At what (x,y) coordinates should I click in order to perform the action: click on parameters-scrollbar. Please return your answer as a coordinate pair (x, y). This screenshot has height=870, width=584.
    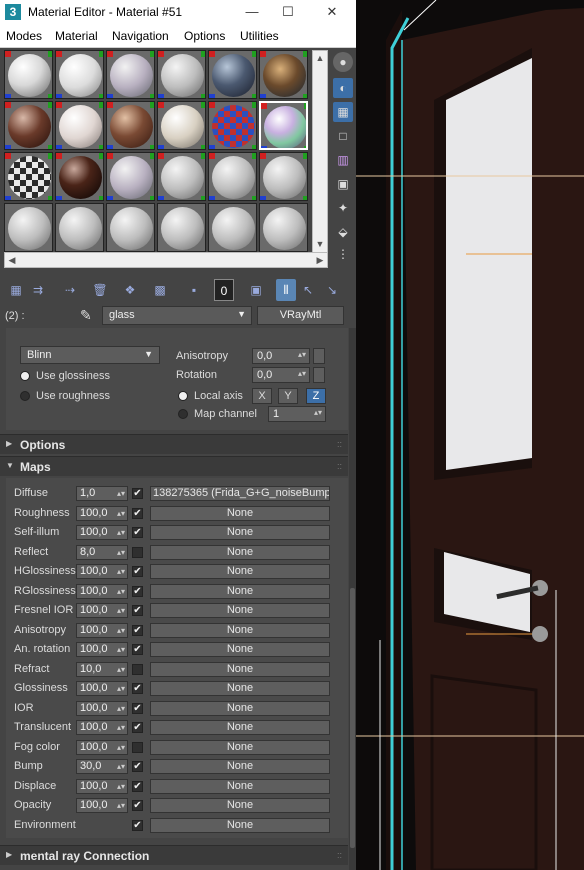
    Looking at the image, I should click on (352, 599).